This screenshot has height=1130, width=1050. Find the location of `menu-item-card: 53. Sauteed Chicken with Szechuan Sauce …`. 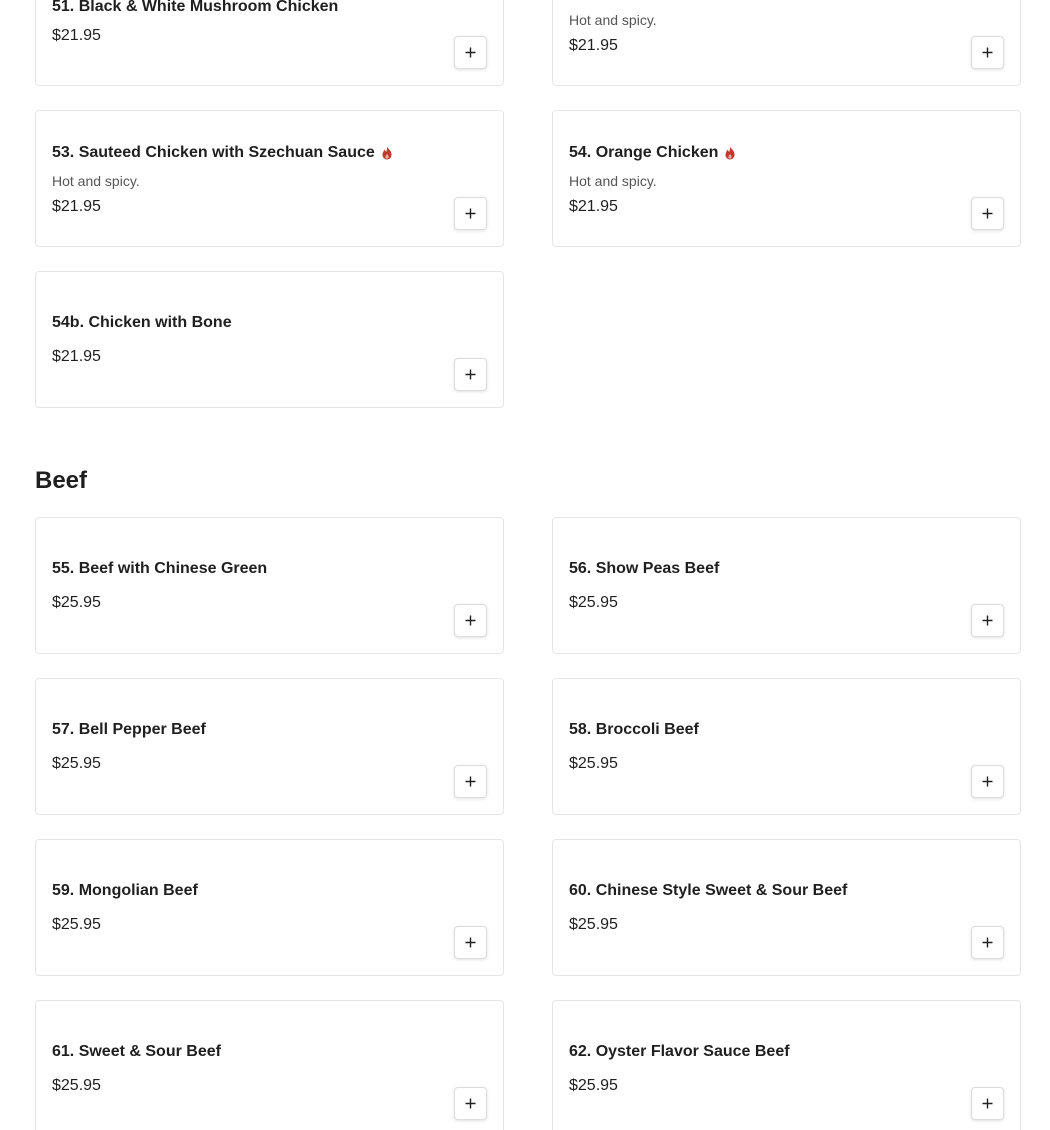

menu-item-card: 53. Sauteed Chicken with Szechuan Sauce … is located at coordinates (269, 178).